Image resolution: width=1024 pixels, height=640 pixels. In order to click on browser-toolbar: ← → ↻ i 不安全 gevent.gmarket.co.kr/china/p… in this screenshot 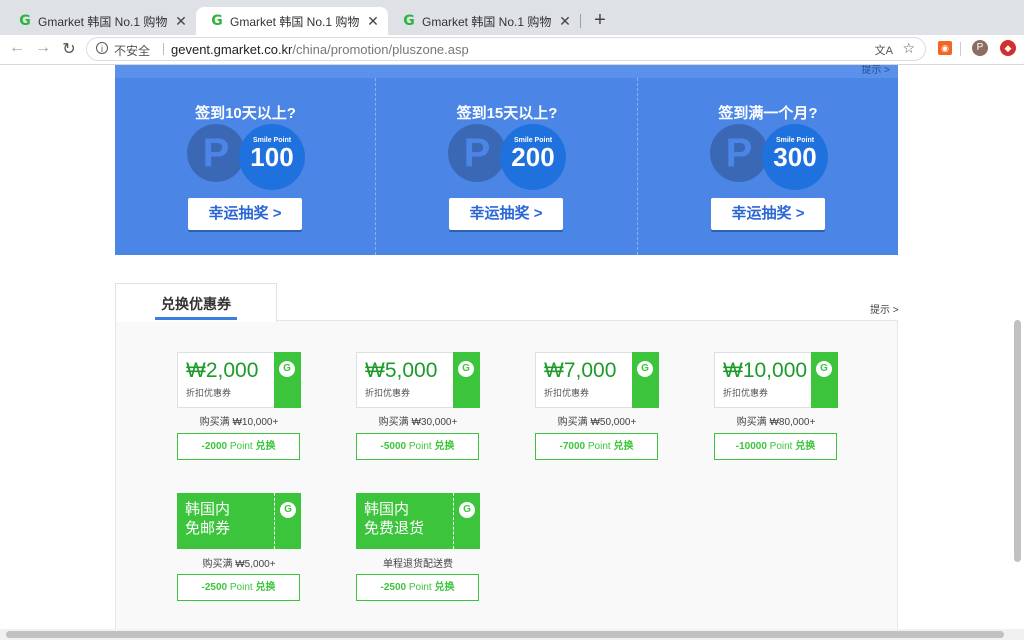, I will do `click(512, 50)`.